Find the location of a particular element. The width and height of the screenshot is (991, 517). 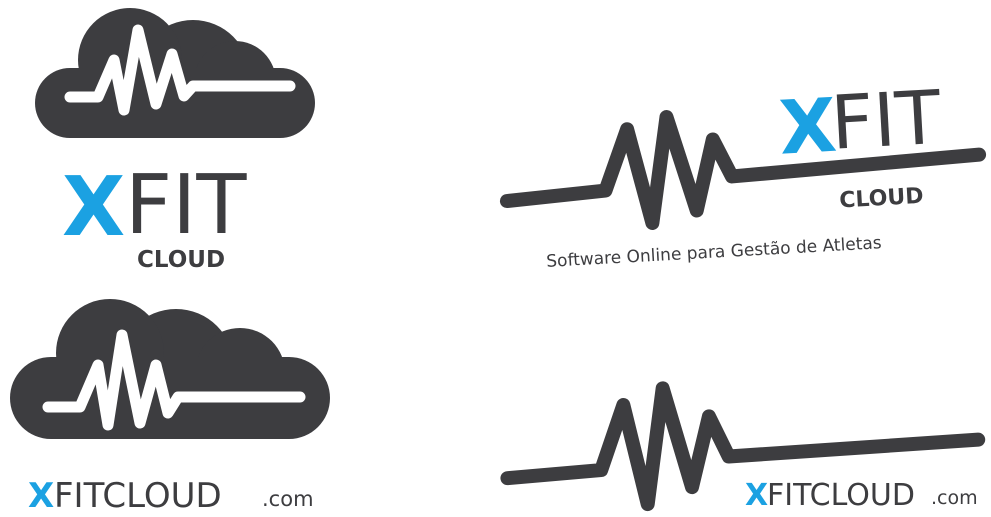

cloud-heartbeat-icon: X FITCLOUD .com is located at coordinates (170, 407).